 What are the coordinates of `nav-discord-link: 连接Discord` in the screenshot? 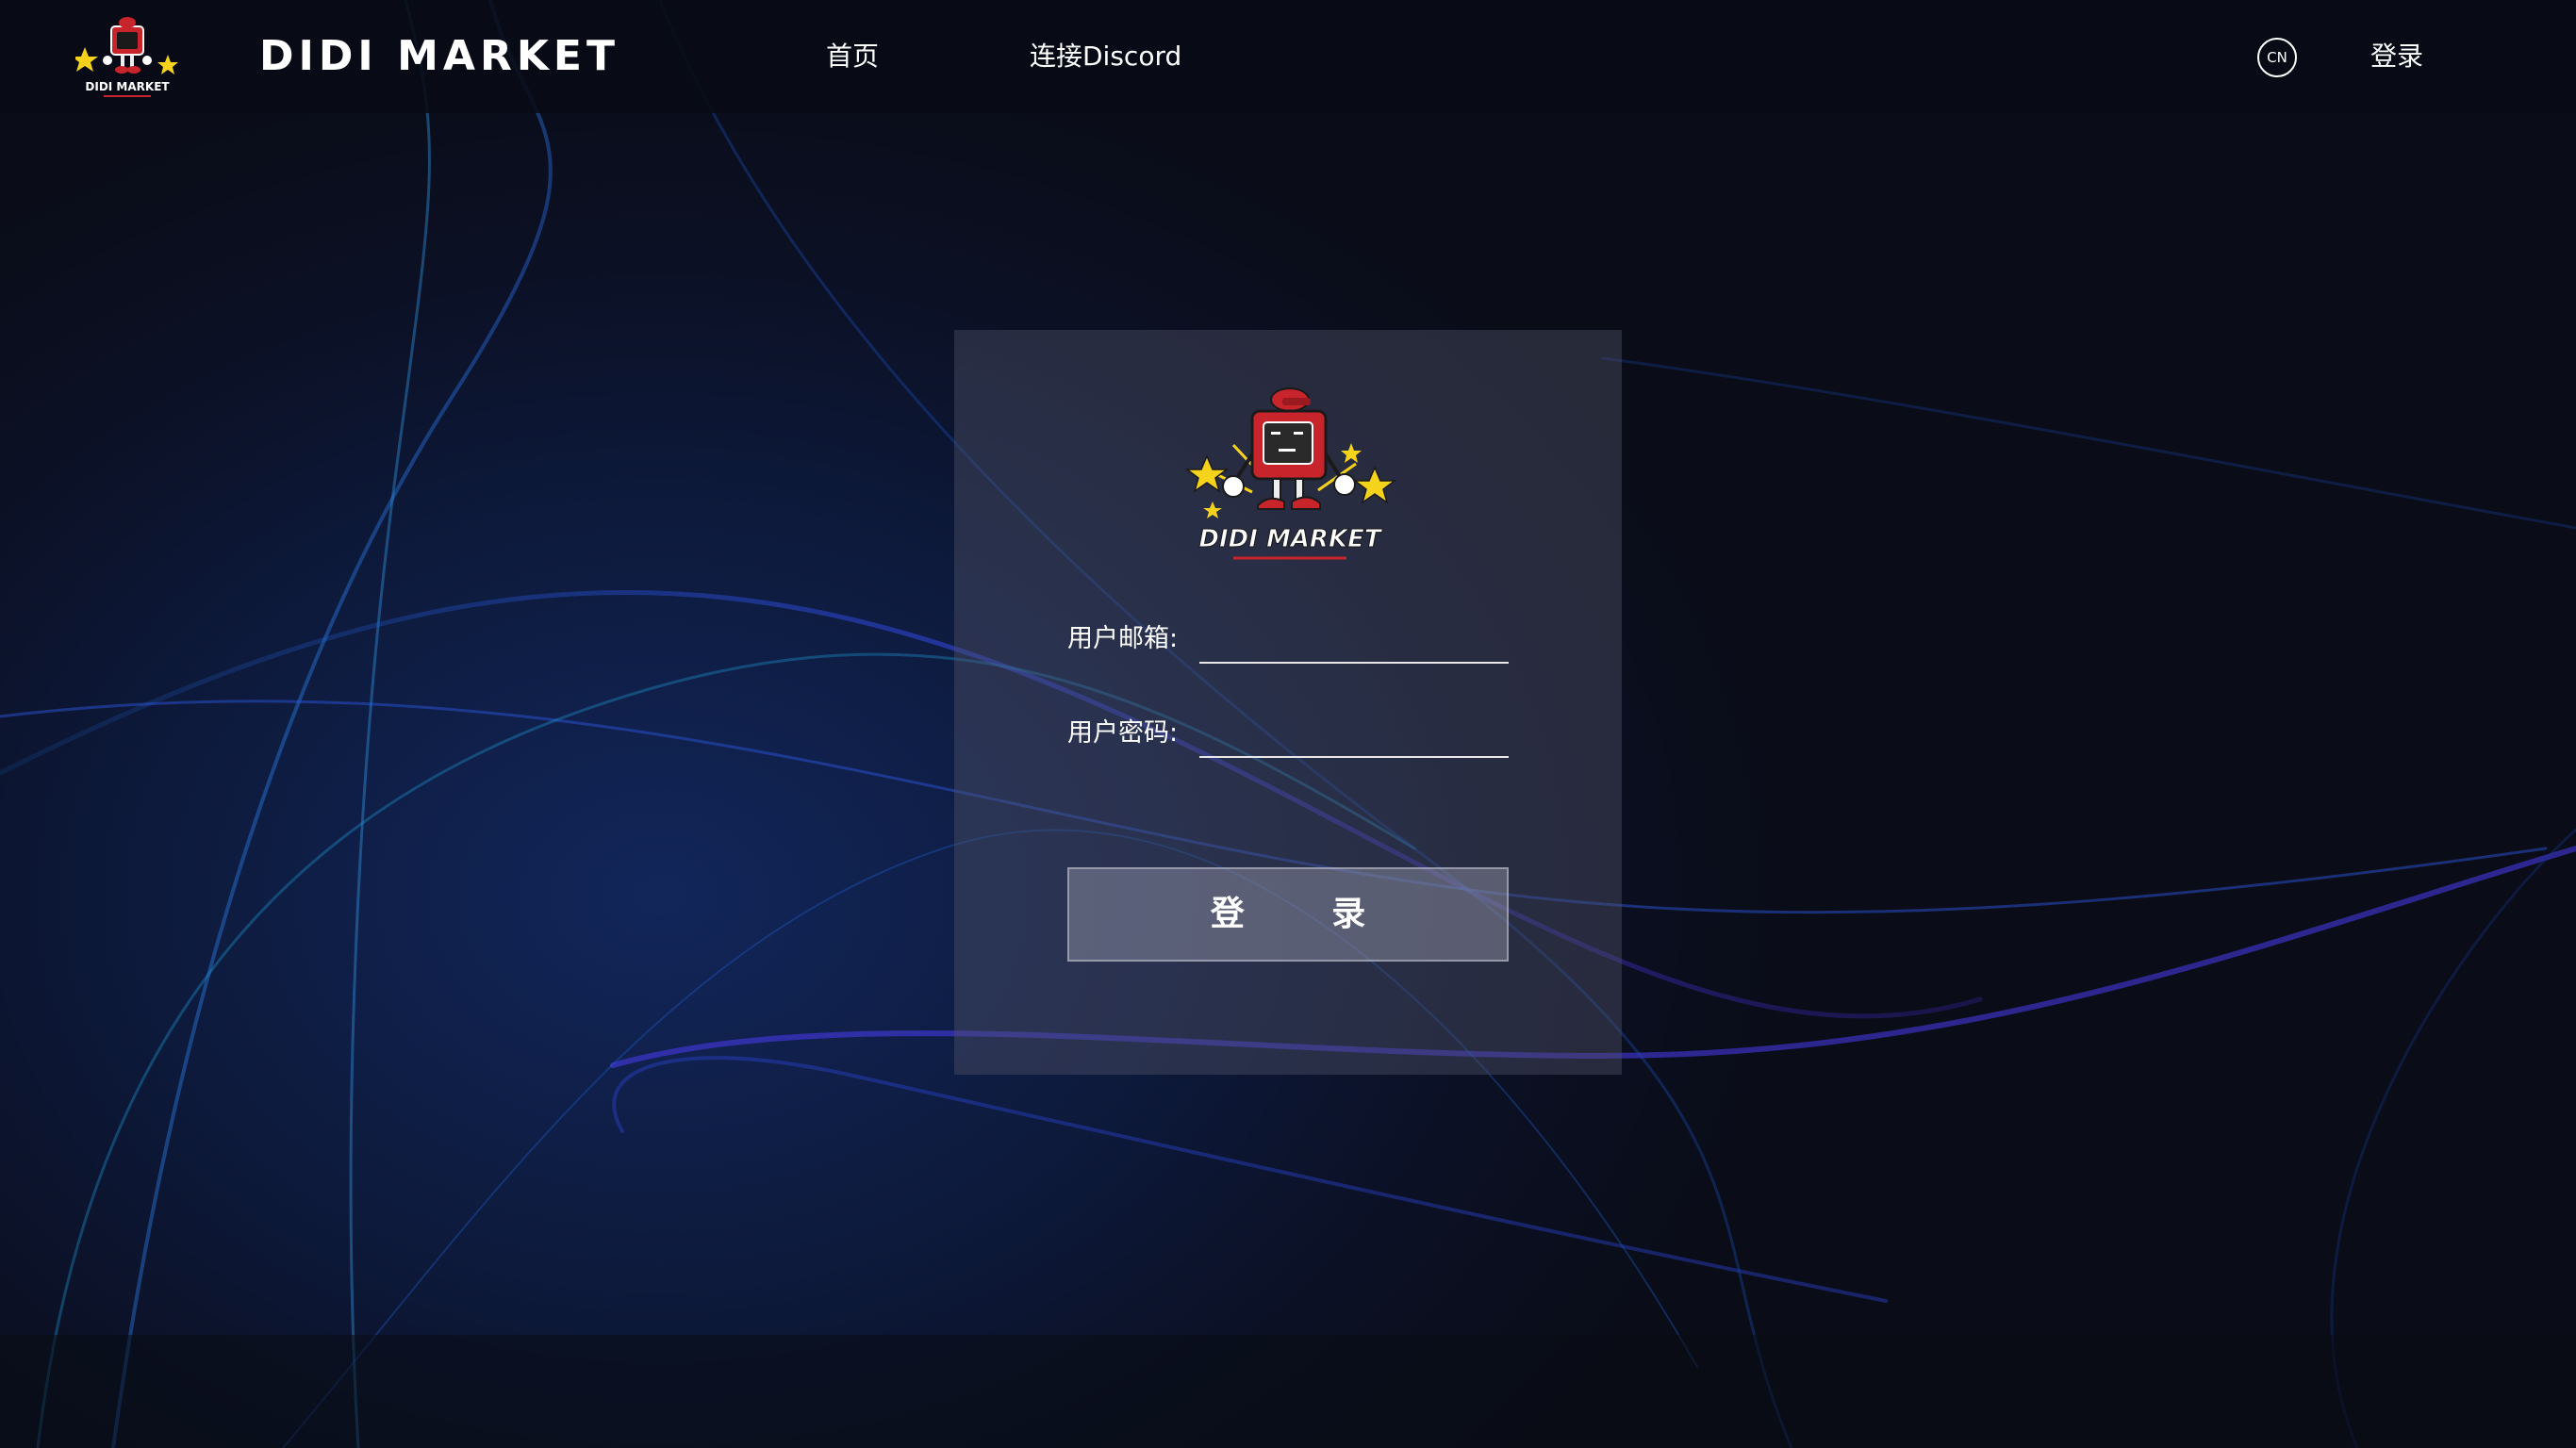 It's located at (1105, 56).